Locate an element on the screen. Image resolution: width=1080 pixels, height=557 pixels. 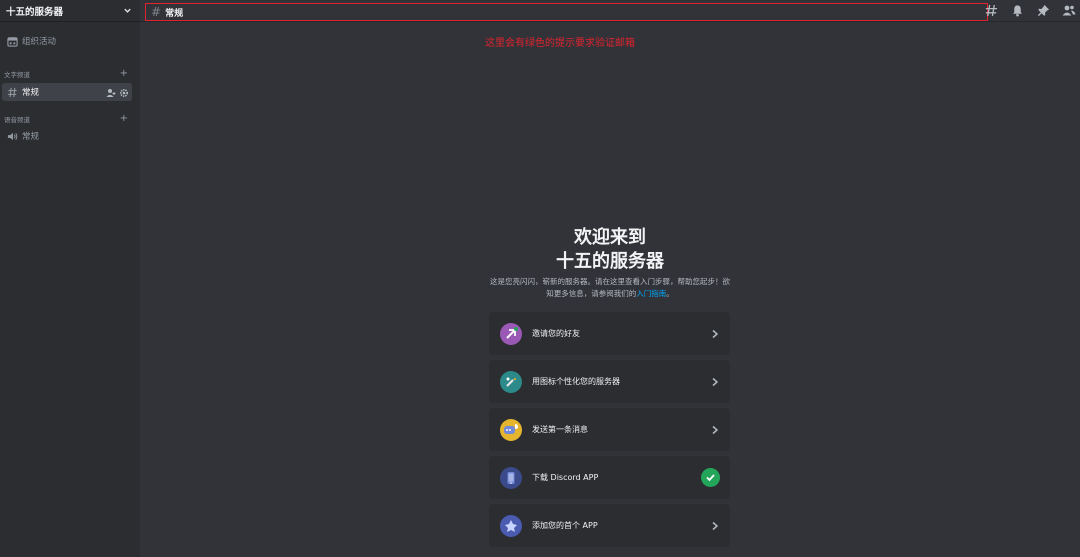
channel-topbar: # 常规 is located at coordinates (610, 11).